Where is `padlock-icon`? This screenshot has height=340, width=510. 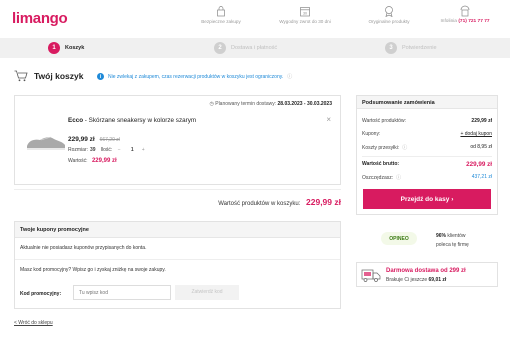 padlock-icon is located at coordinates (221, 11).